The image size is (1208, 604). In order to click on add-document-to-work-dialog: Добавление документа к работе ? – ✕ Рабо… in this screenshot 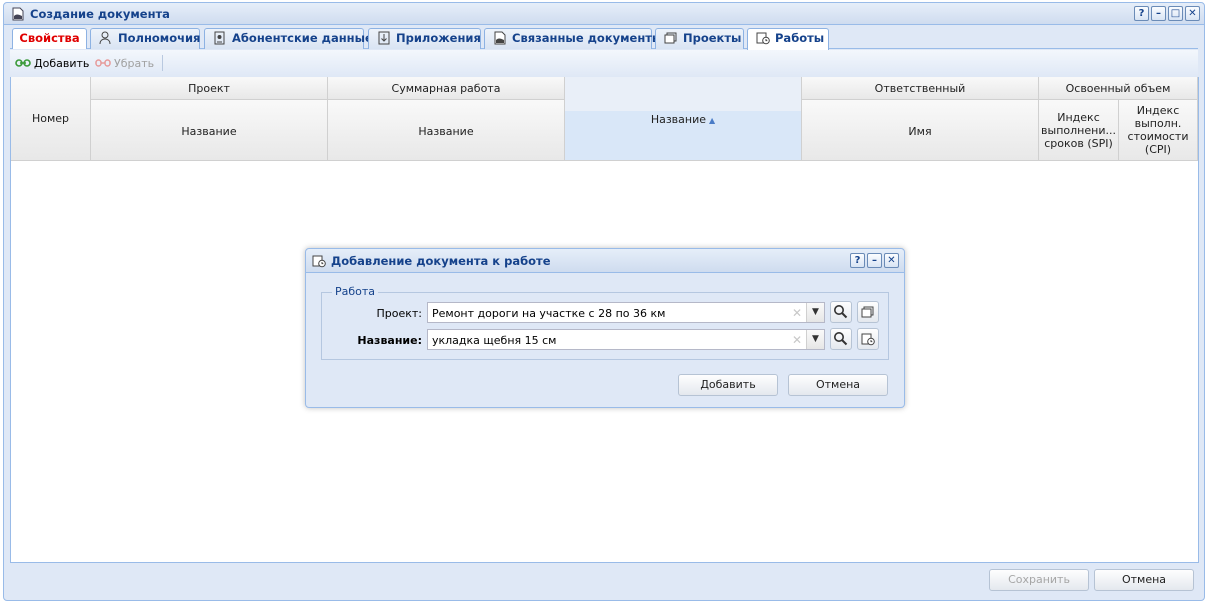, I will do `click(605, 328)`.